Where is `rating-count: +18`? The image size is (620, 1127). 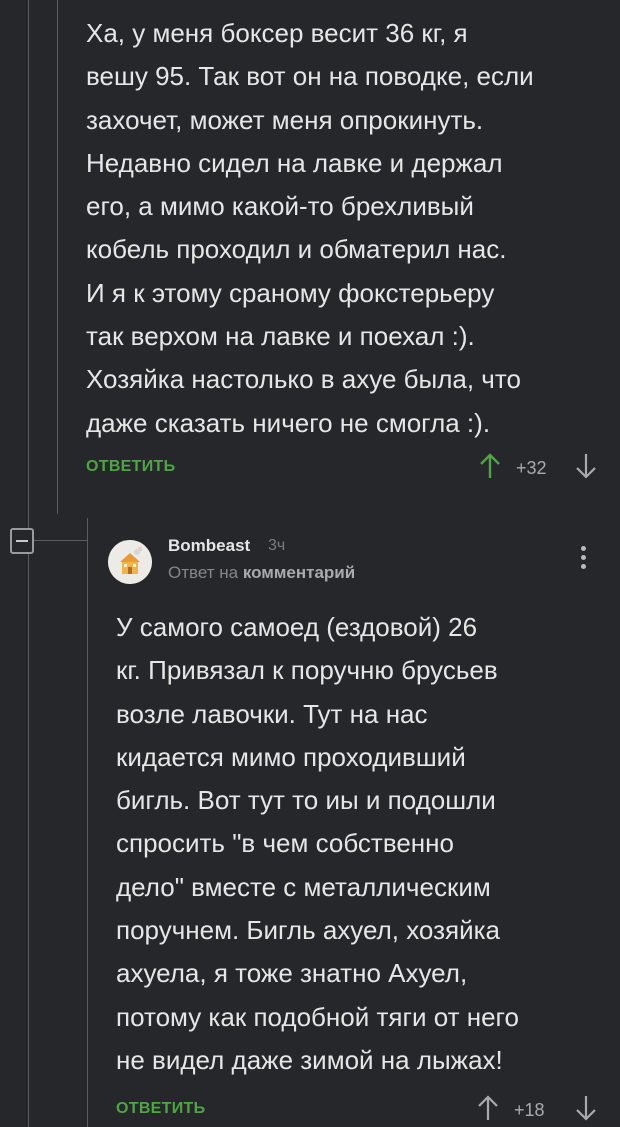 rating-count: +18 is located at coordinates (529, 1110).